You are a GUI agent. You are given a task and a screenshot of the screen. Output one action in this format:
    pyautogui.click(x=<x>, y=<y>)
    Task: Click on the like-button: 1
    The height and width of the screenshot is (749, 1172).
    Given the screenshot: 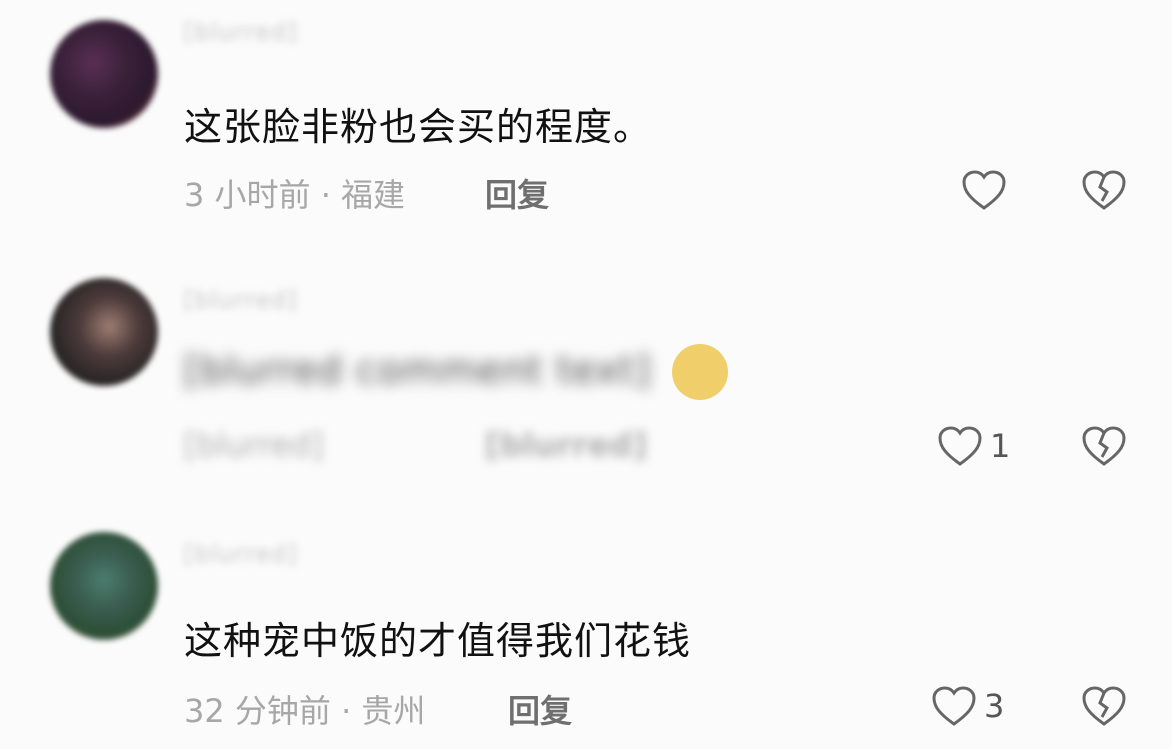 What is the action you would take?
    pyautogui.click(x=973, y=446)
    